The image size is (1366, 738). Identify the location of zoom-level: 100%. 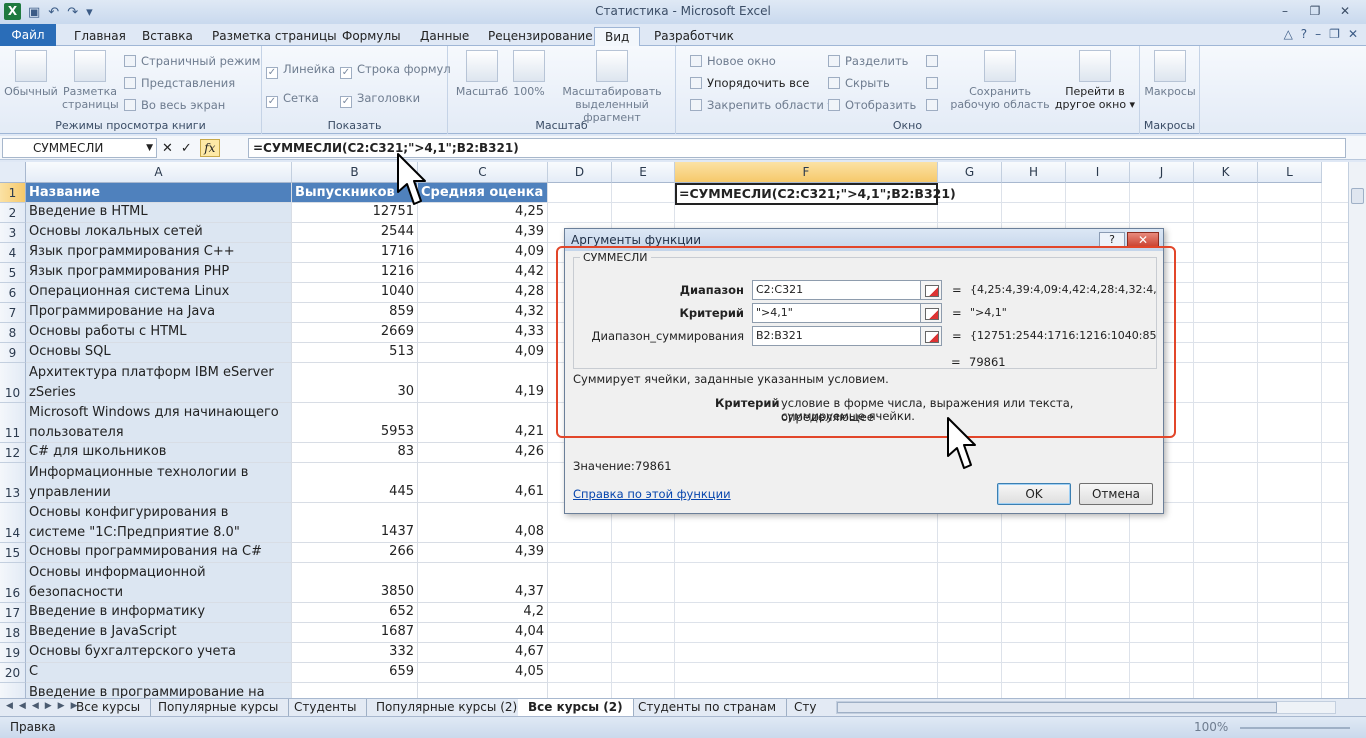
(1211, 727).